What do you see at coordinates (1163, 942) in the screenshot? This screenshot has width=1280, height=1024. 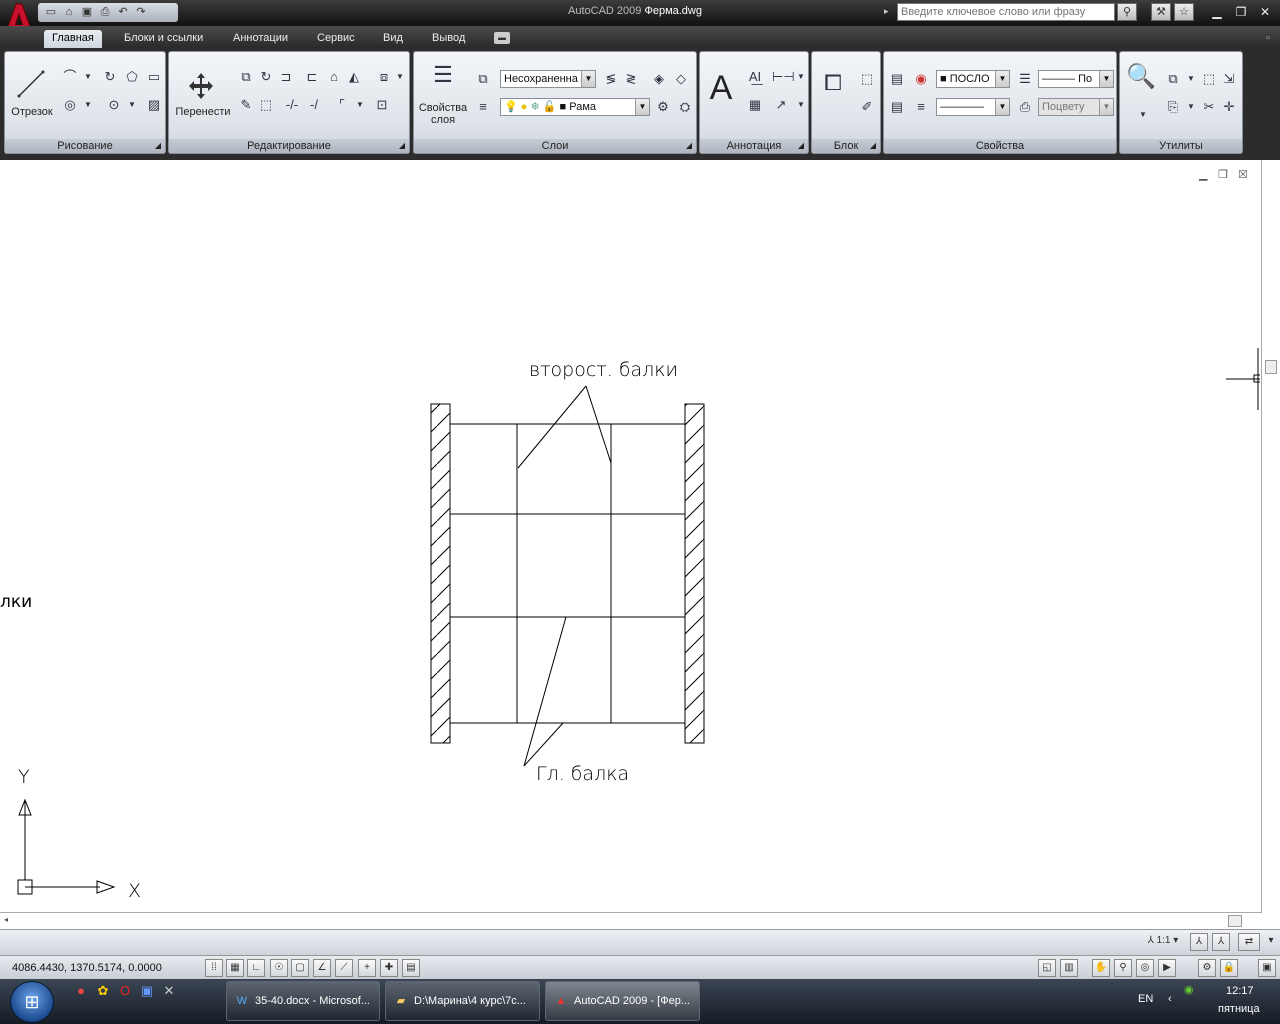 I see `annotation-scale: ⅄ 1:1 ▾` at bounding box center [1163, 942].